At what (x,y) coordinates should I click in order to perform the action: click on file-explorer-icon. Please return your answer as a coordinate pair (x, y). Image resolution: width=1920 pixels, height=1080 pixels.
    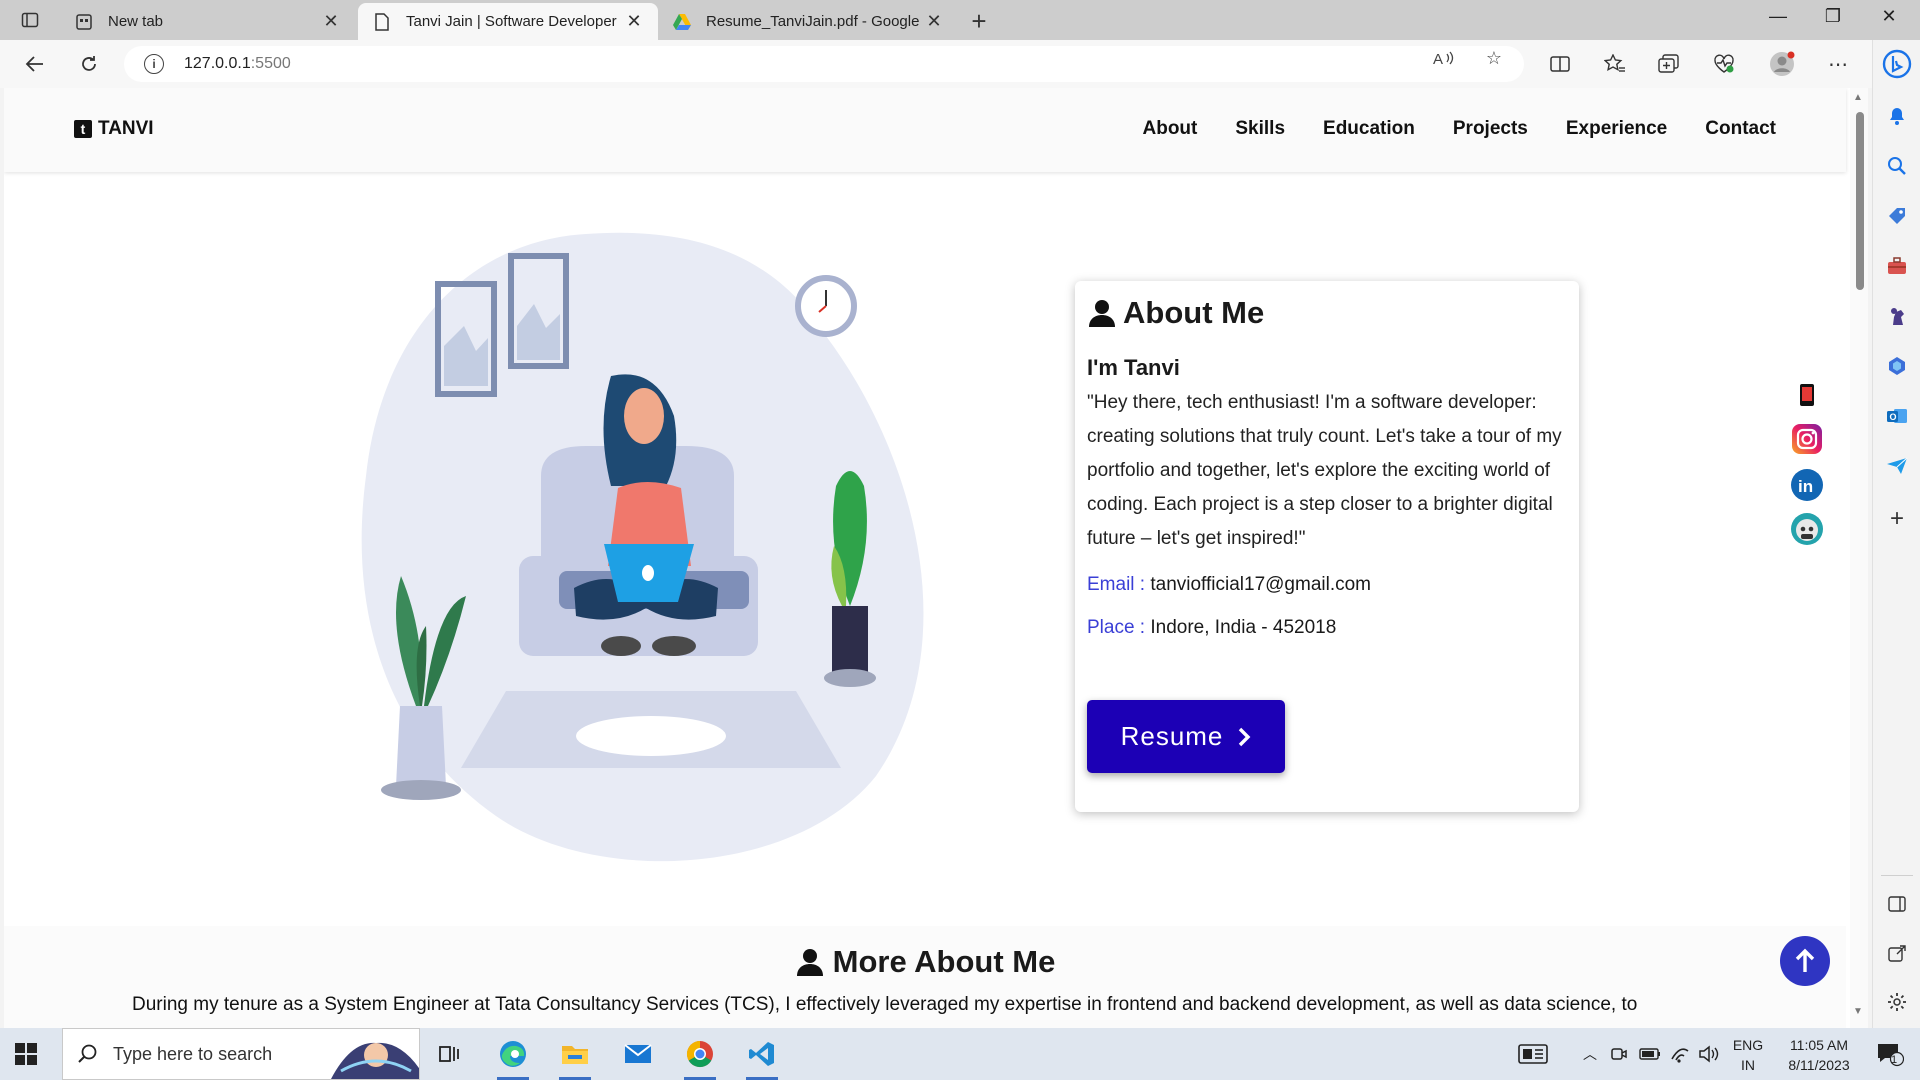
    Looking at the image, I should click on (575, 1058).